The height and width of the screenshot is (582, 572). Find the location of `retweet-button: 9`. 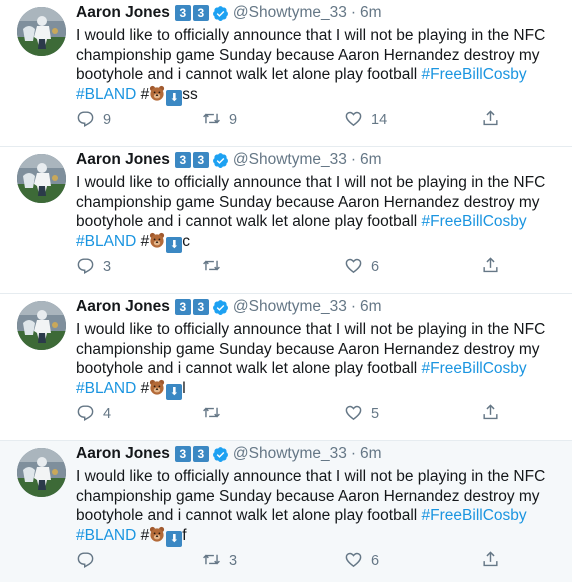

retweet-button: 9 is located at coordinates (219, 120).